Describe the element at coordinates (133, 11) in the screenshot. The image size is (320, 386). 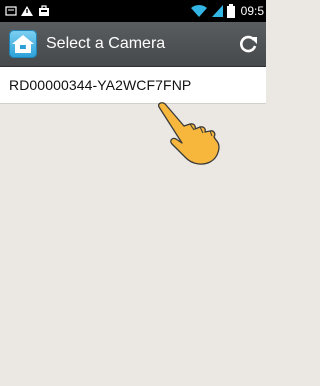
I see `status-bar: 09:5` at that location.